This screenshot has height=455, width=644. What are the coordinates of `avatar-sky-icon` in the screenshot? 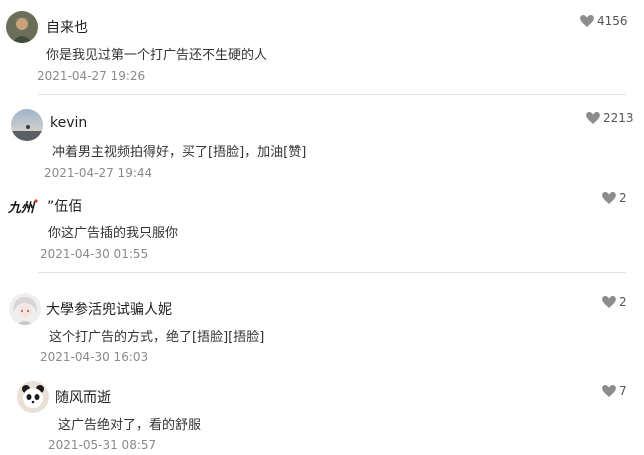 It's located at (27, 125).